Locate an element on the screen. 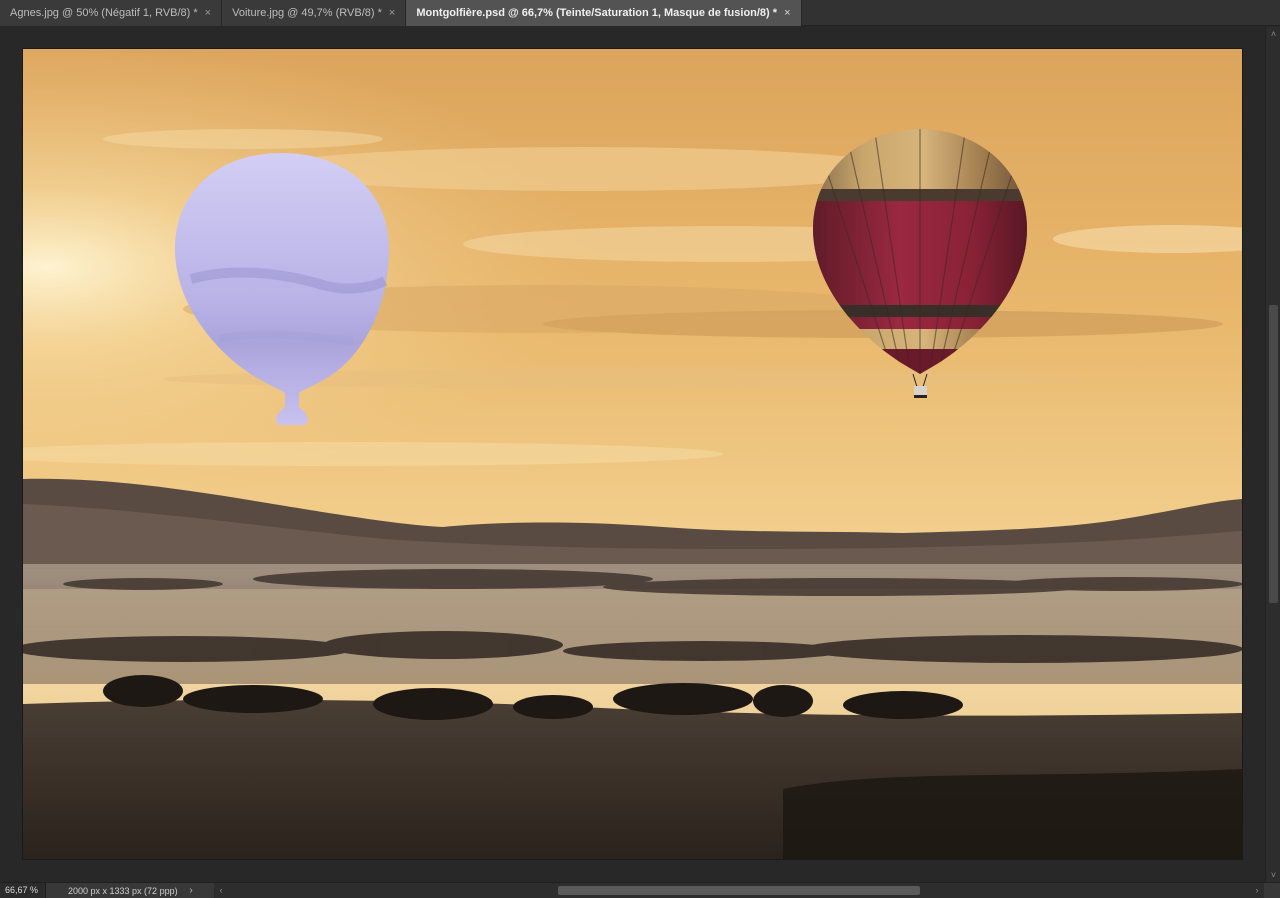 Image resolution: width=1280 pixels, height=898 pixels. scroll-down-icon: ˅ is located at coordinates (1273, 875).